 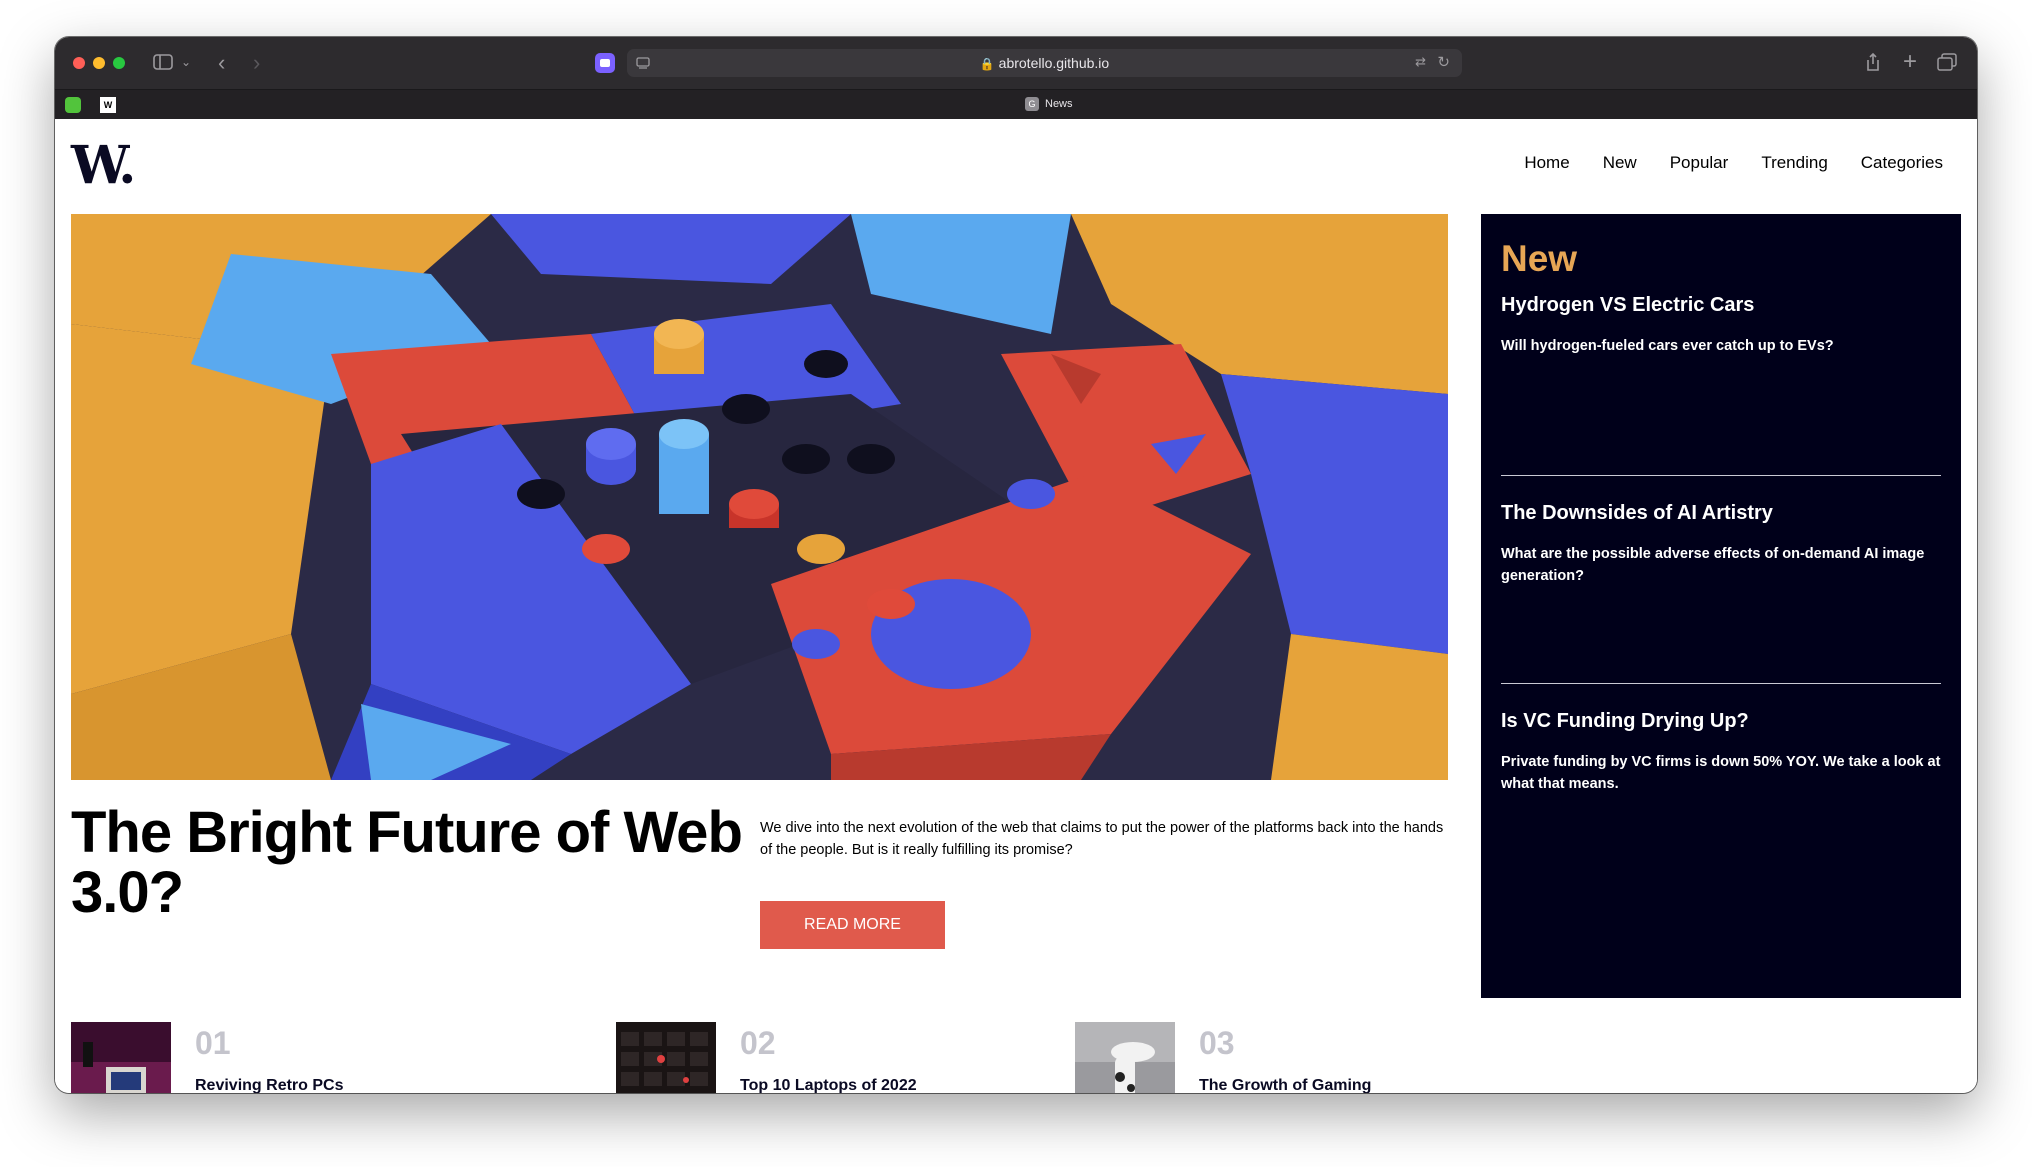 I want to click on list-title: The Growth of Gaming, so click(x=1285, y=1085).